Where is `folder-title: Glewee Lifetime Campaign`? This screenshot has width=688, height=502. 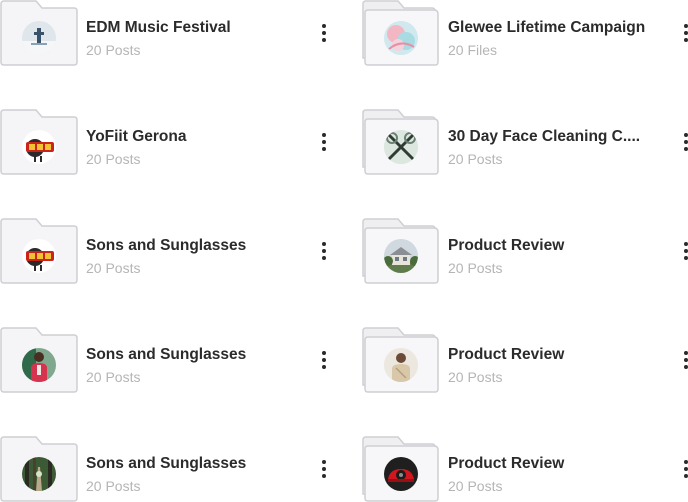
folder-title: Glewee Lifetime Campaign is located at coordinates (547, 27).